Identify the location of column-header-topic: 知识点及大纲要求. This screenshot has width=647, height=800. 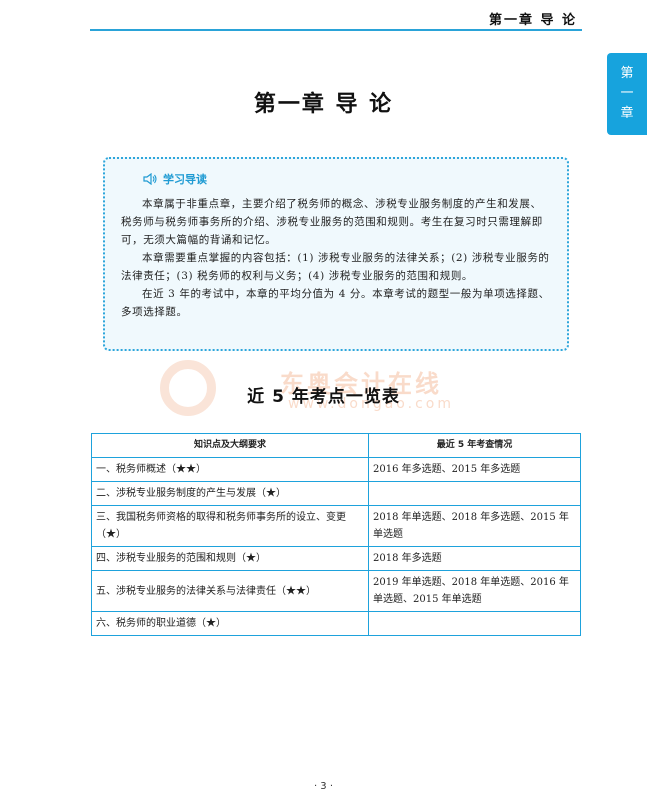
(230, 445).